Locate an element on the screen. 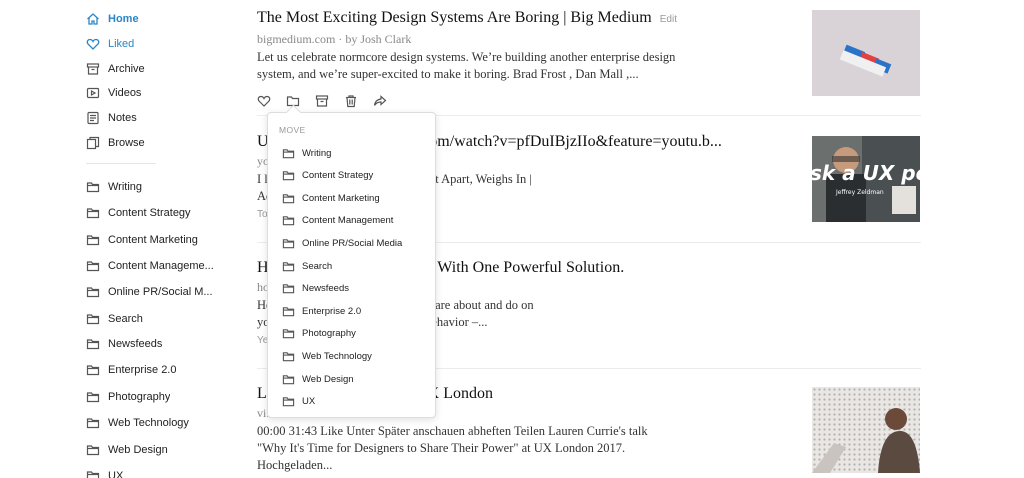 The height and width of the screenshot is (478, 1024). move-menu-item: Web Technology is located at coordinates (327, 356).